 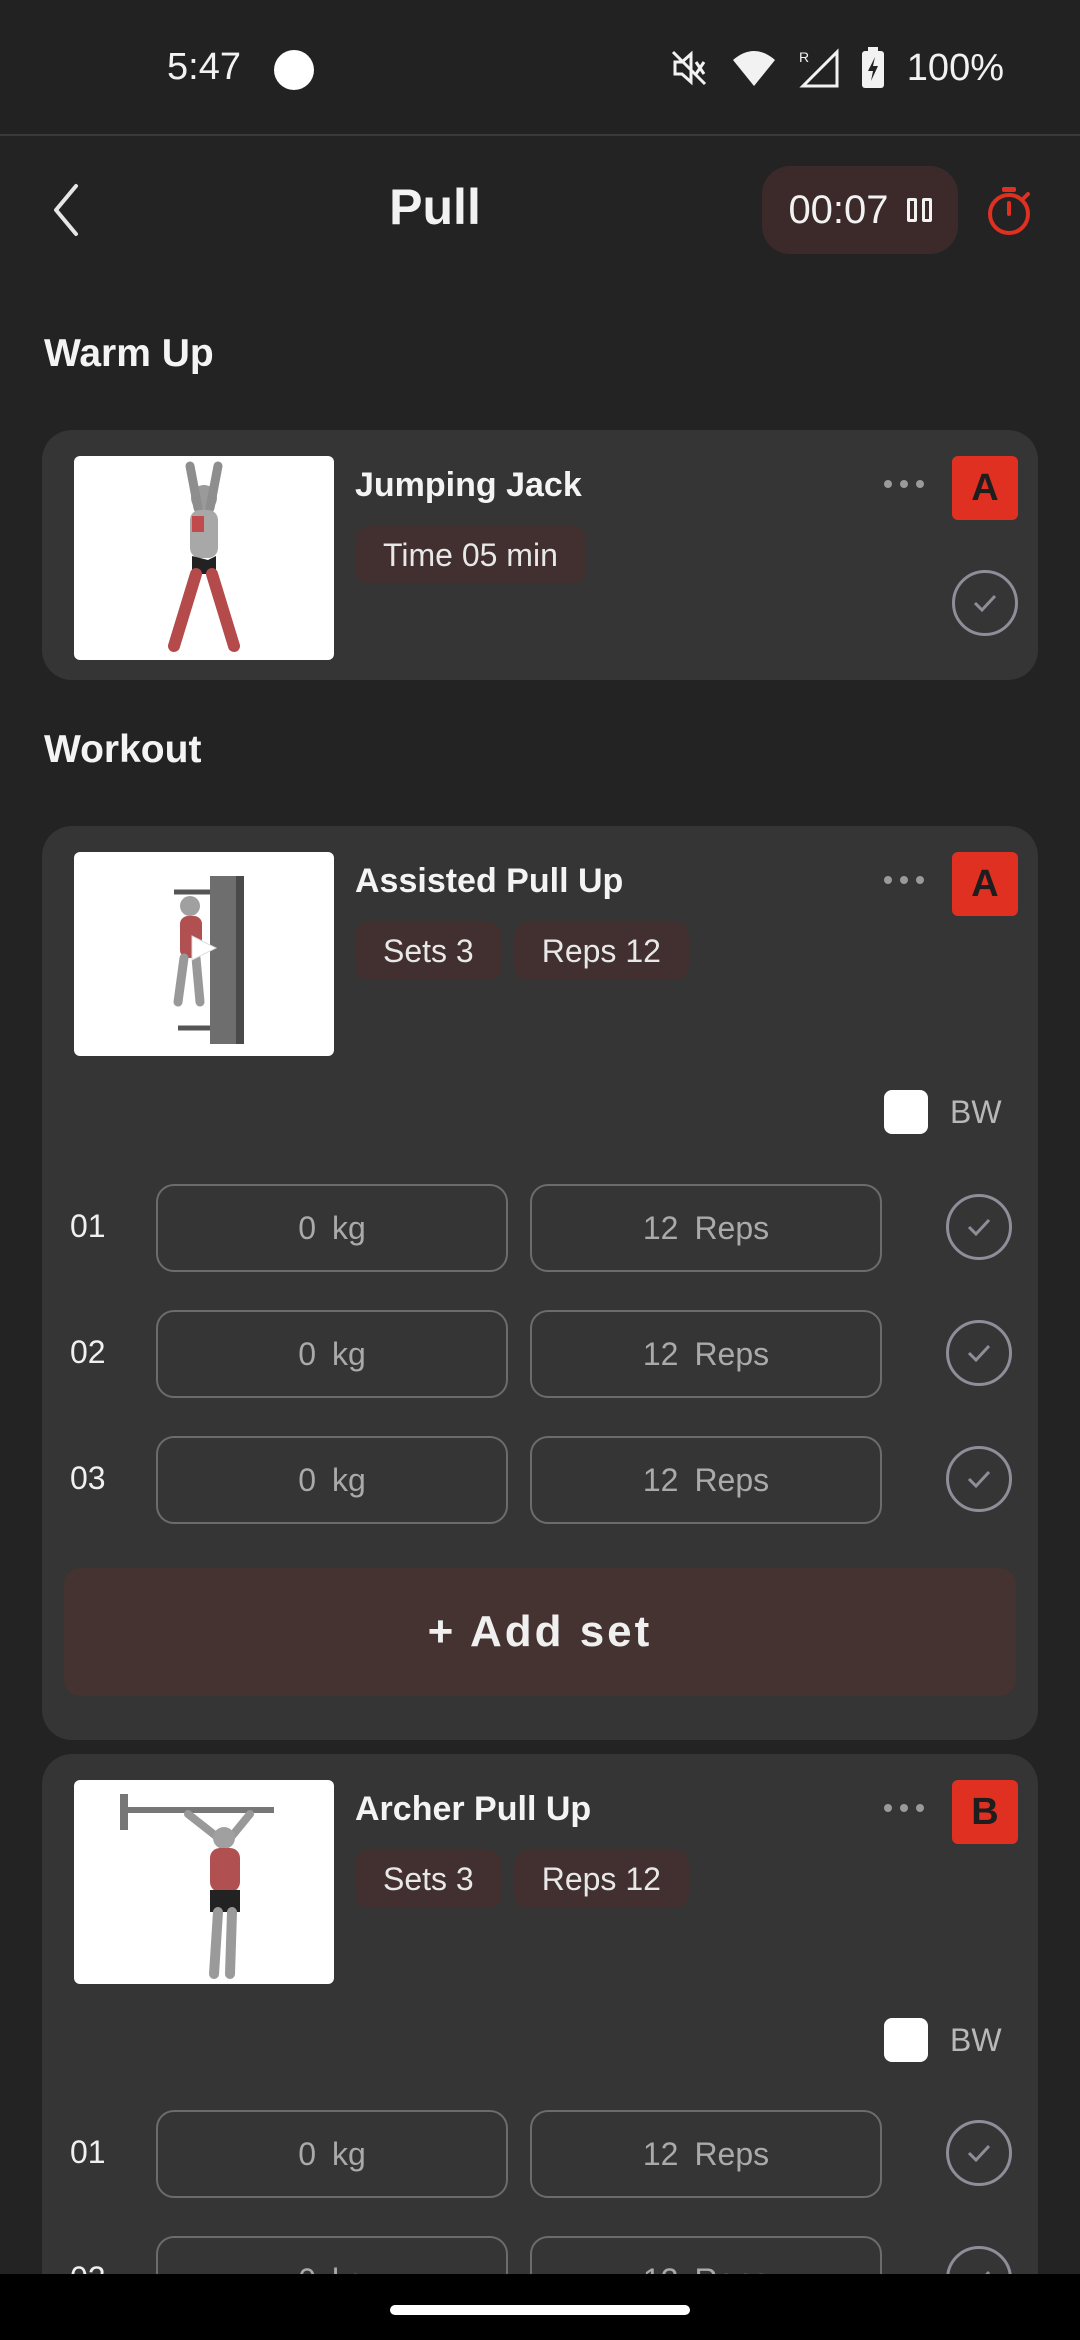 What do you see at coordinates (688, 68) in the screenshot?
I see `mute-icon` at bounding box center [688, 68].